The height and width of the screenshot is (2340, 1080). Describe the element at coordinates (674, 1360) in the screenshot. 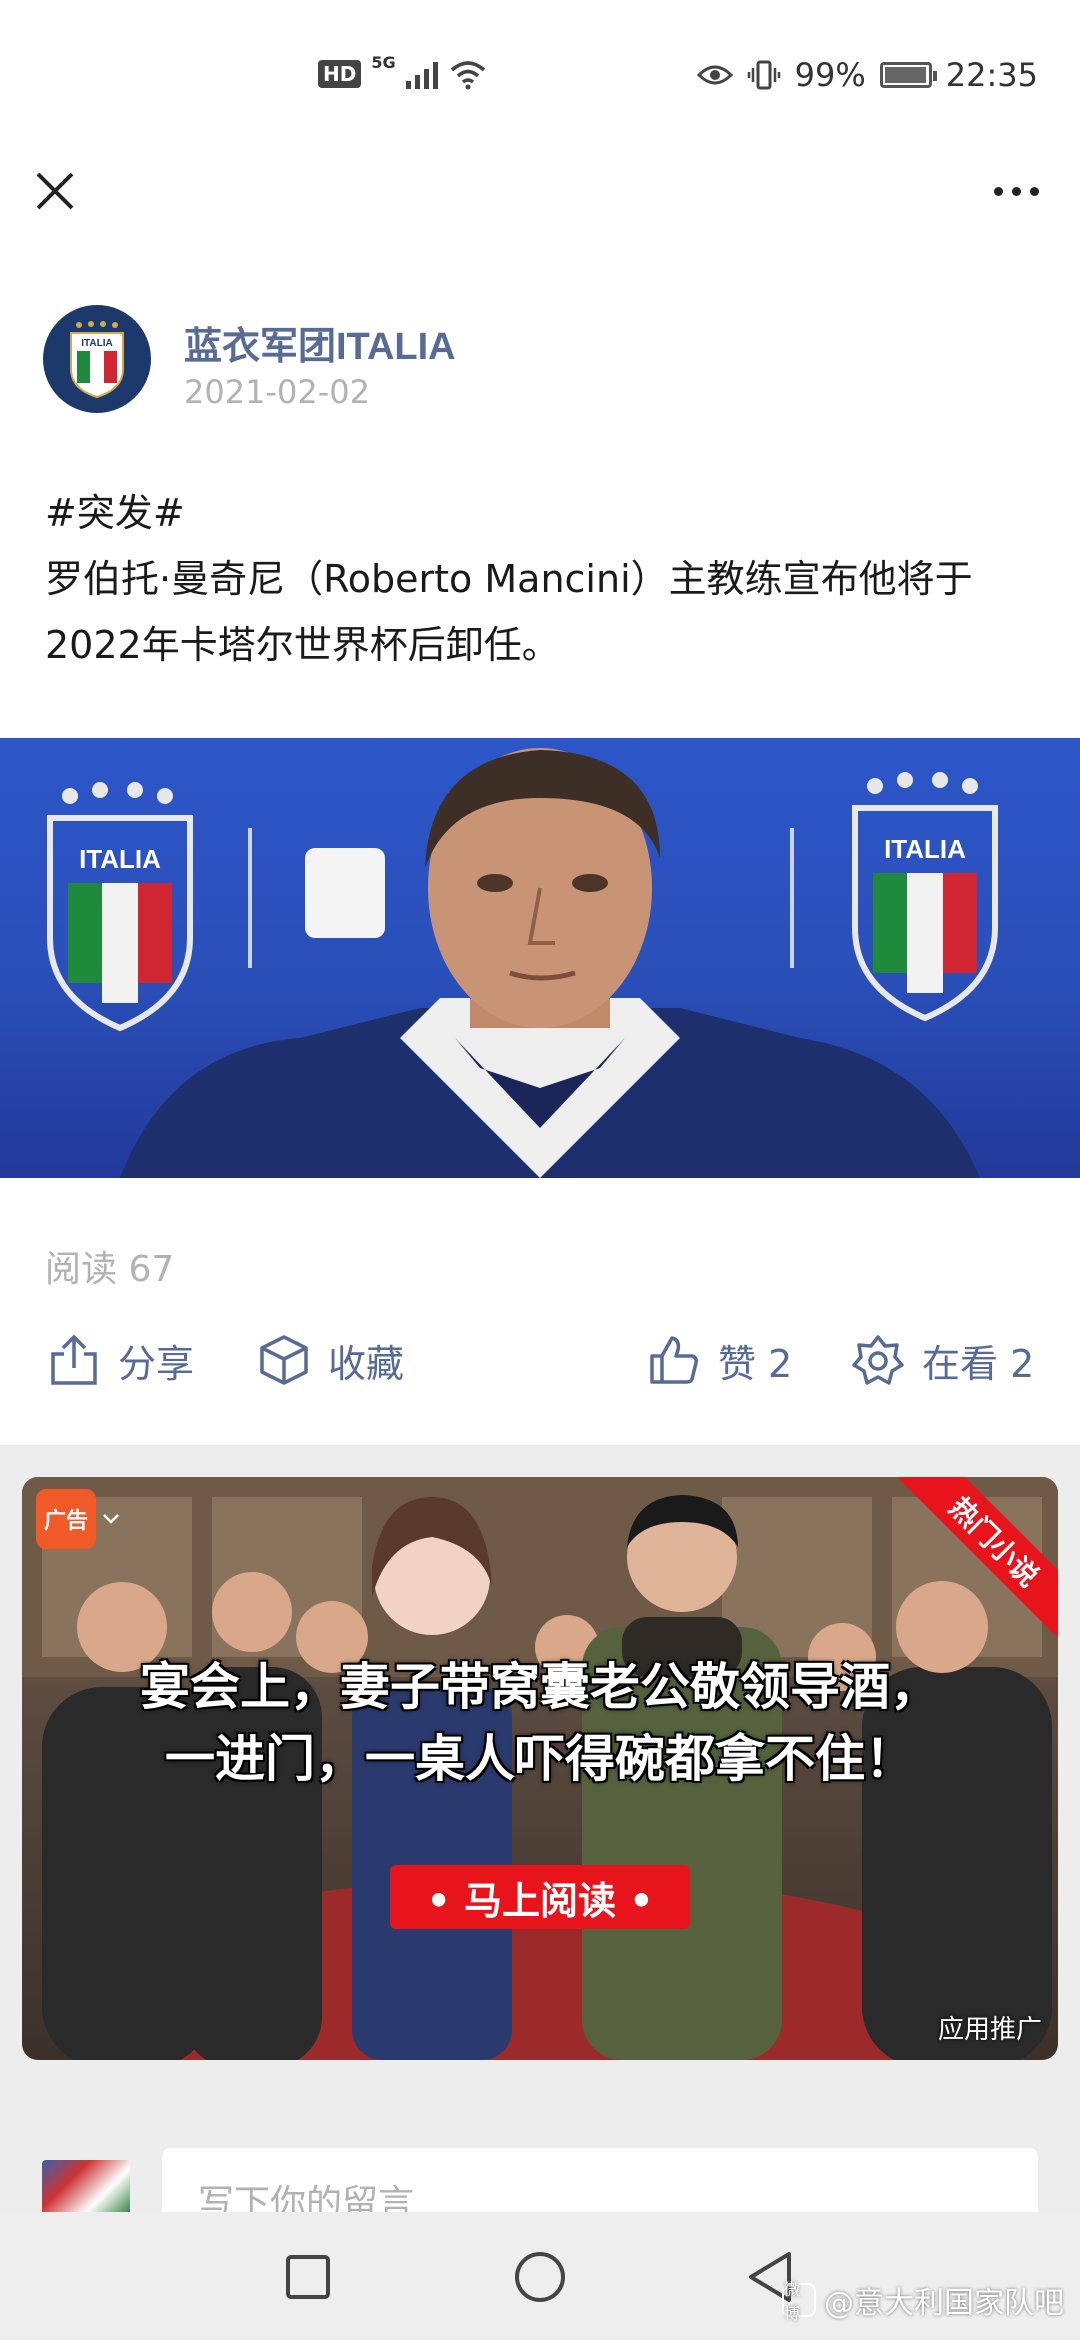

I see `thumbs-up-icon` at that location.